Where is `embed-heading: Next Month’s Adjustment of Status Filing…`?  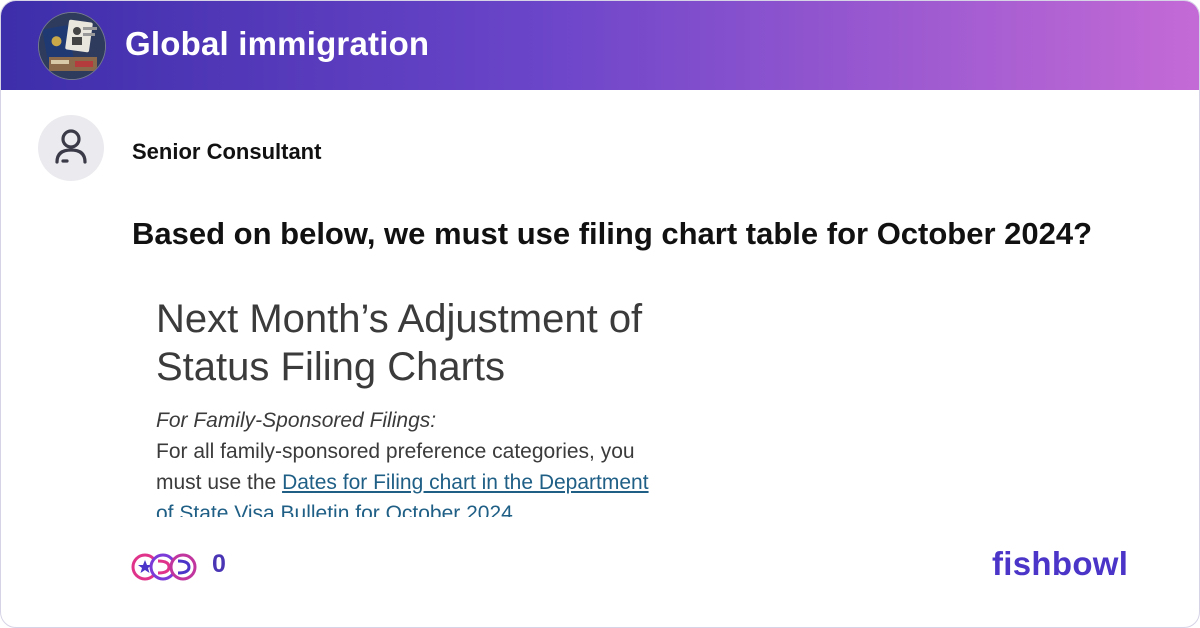
embed-heading: Next Month’s Adjustment of Status Filing… is located at coordinates (436, 343).